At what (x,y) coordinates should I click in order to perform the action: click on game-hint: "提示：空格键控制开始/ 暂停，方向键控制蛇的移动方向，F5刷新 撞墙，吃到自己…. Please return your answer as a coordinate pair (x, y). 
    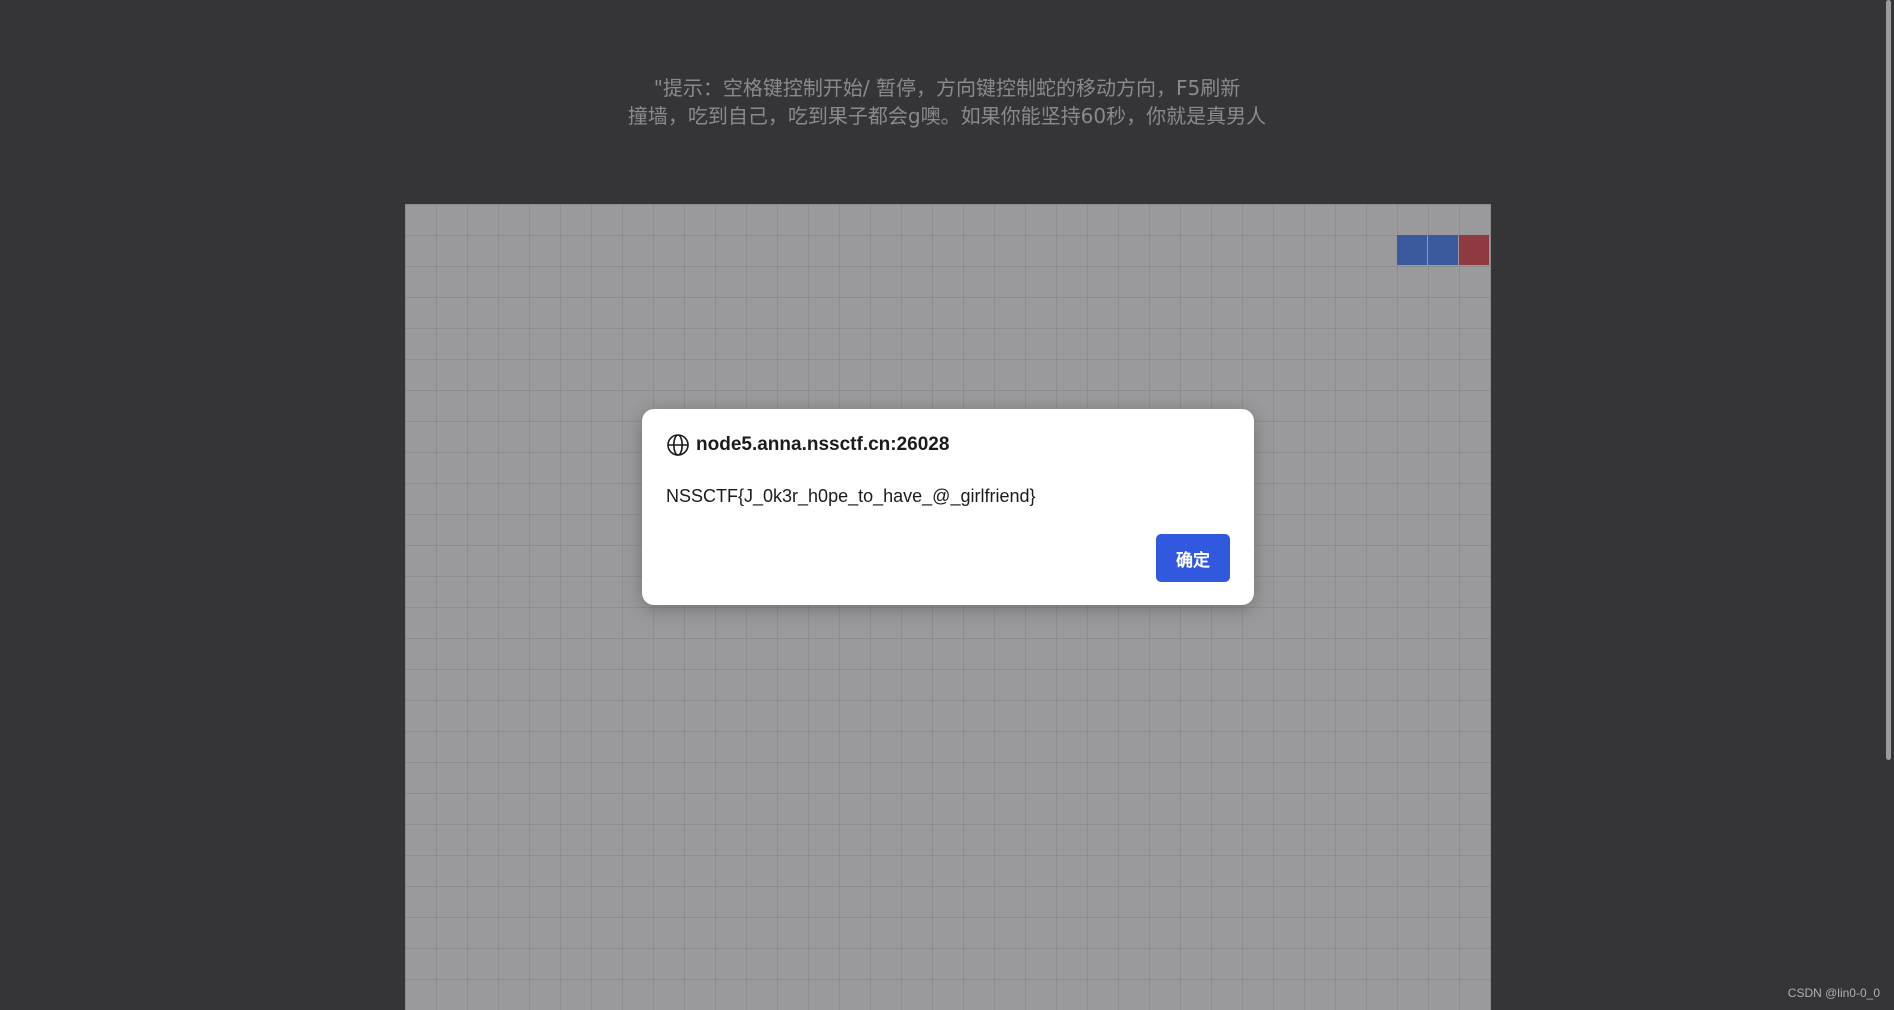
    Looking at the image, I should click on (947, 102).